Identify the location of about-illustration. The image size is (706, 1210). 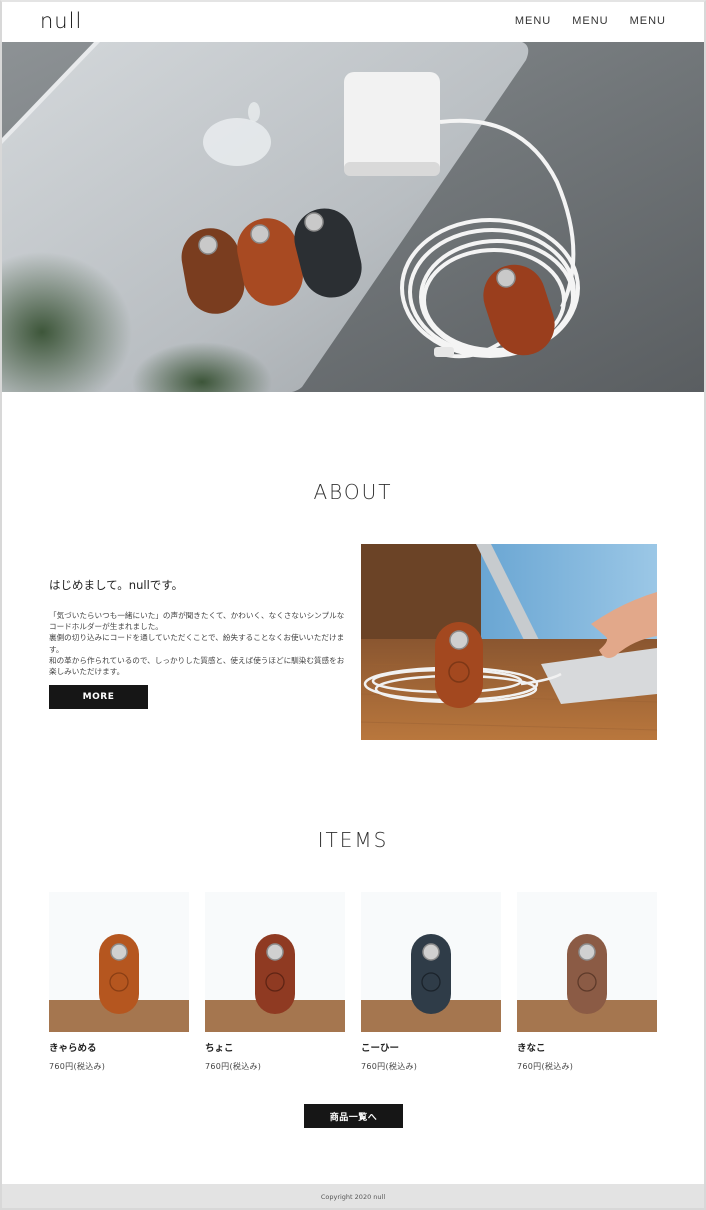
(509, 642).